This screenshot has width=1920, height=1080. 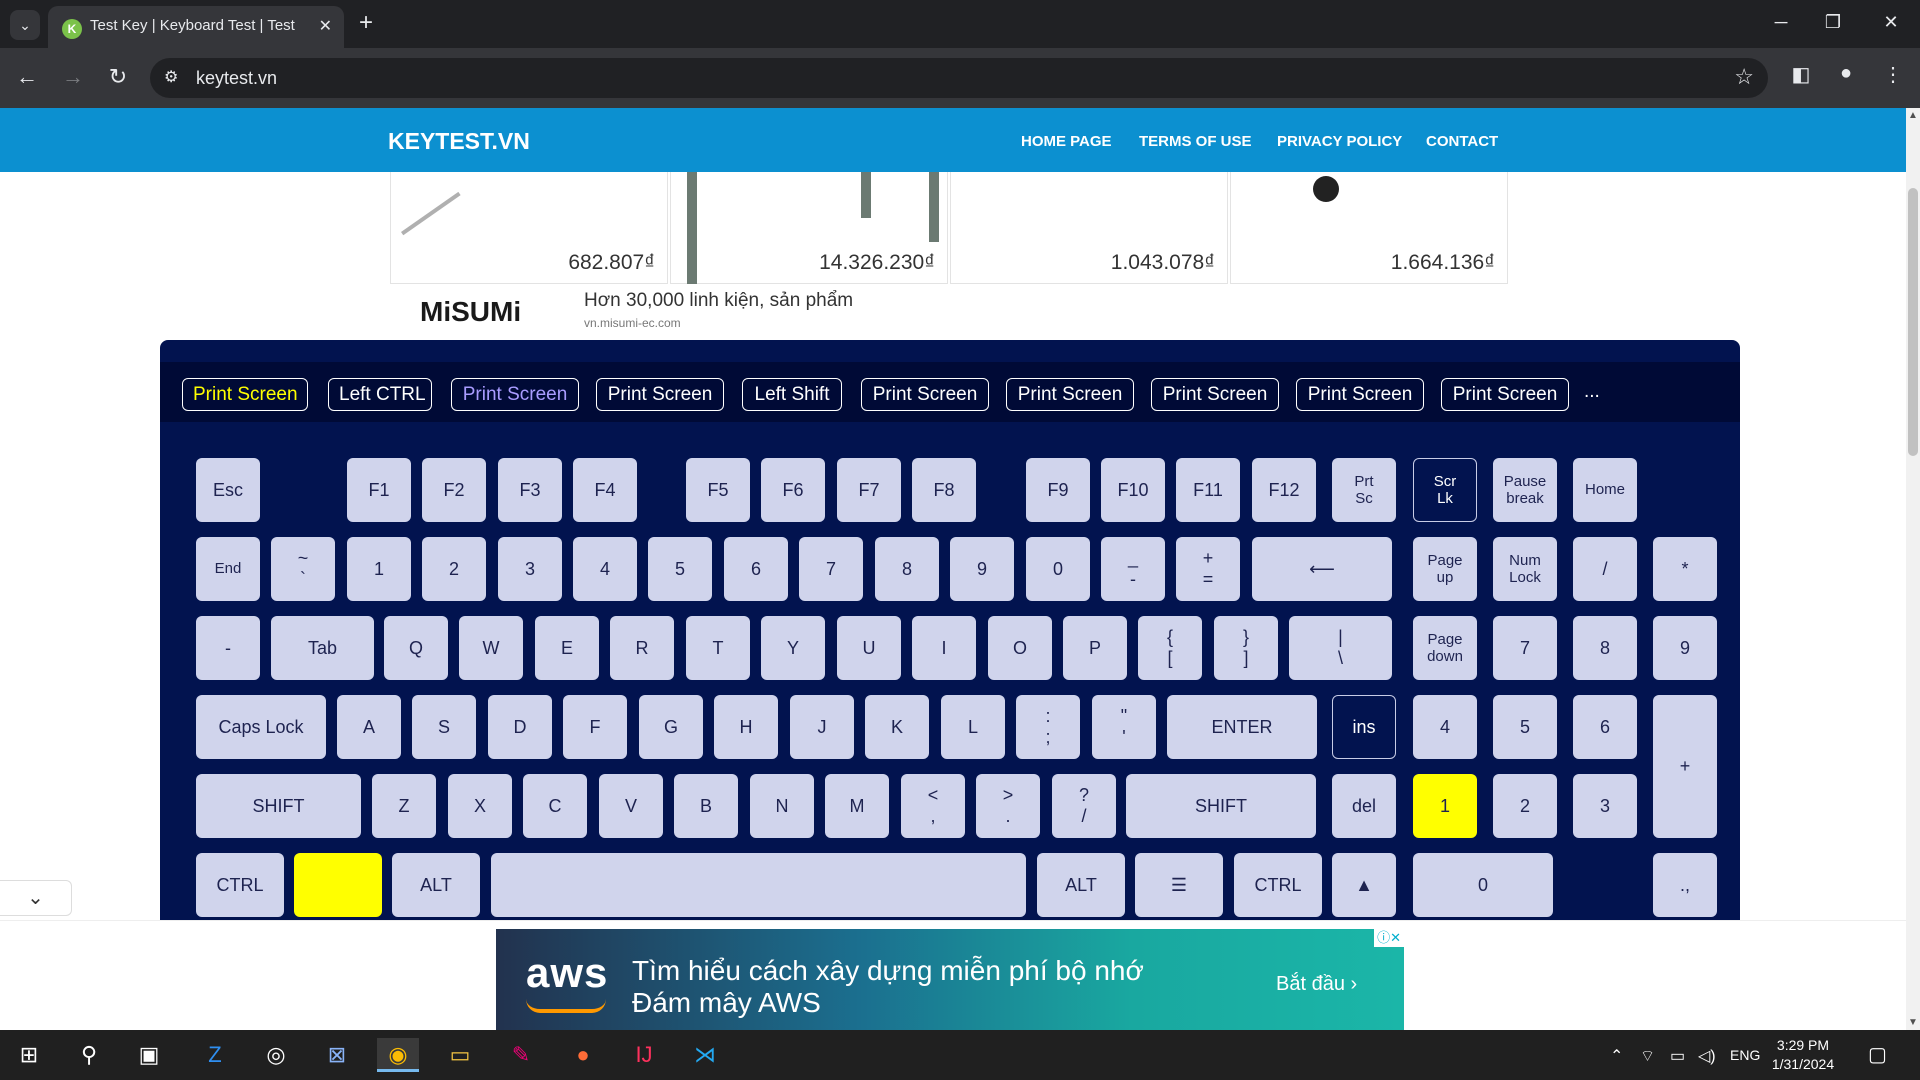 What do you see at coordinates (718, 490) in the screenshot?
I see `key-5: F5` at bounding box center [718, 490].